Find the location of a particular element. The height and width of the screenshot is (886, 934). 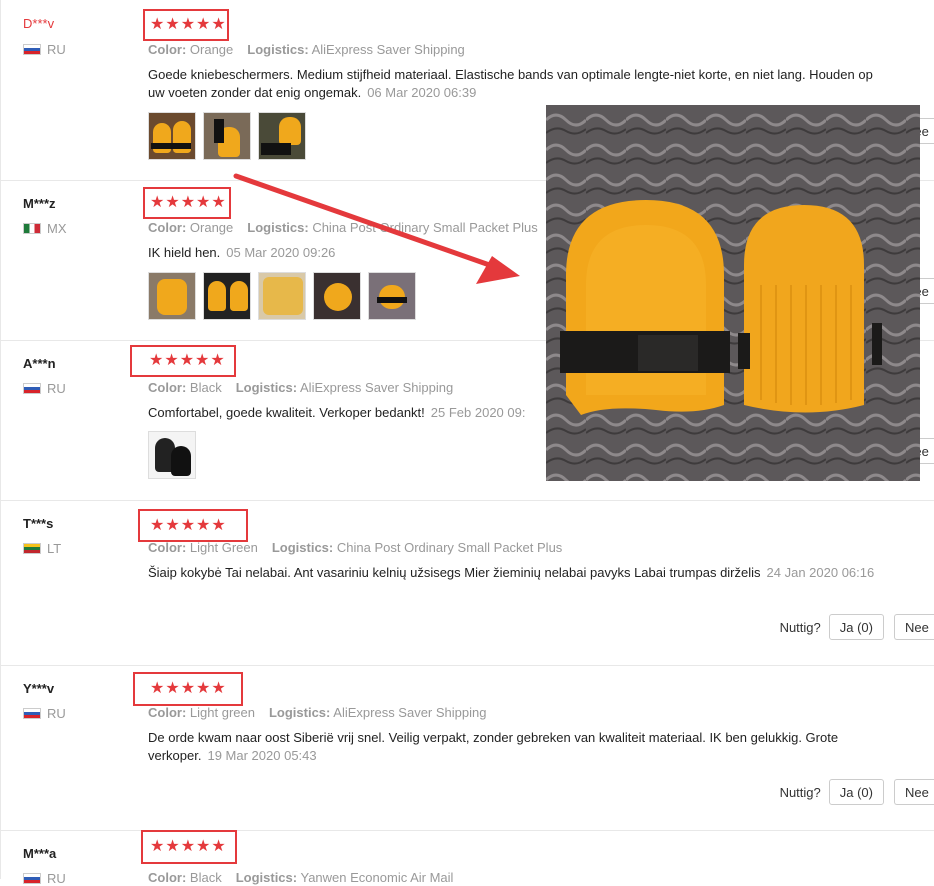

reviewer-country: MX is located at coordinates (45, 228).